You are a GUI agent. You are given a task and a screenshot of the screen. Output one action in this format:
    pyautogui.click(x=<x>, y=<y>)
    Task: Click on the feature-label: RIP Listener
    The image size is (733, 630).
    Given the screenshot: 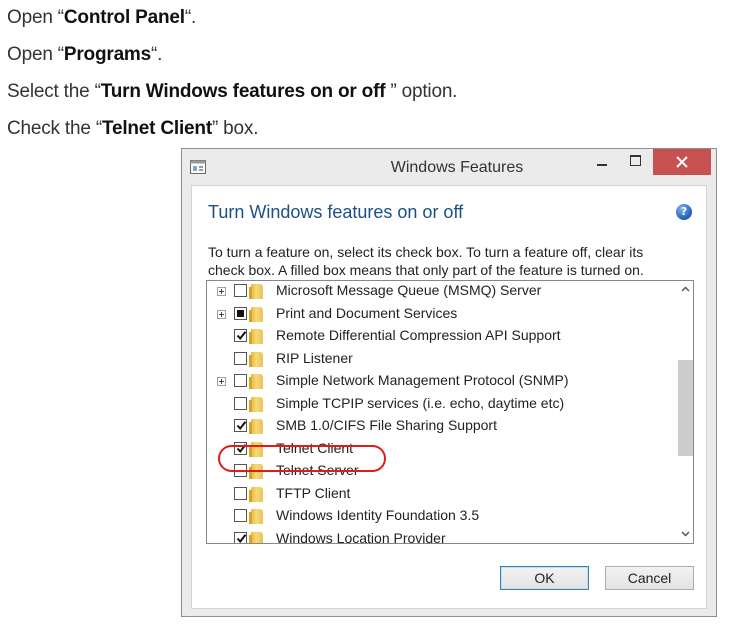 What is the action you would take?
    pyautogui.click(x=314, y=357)
    